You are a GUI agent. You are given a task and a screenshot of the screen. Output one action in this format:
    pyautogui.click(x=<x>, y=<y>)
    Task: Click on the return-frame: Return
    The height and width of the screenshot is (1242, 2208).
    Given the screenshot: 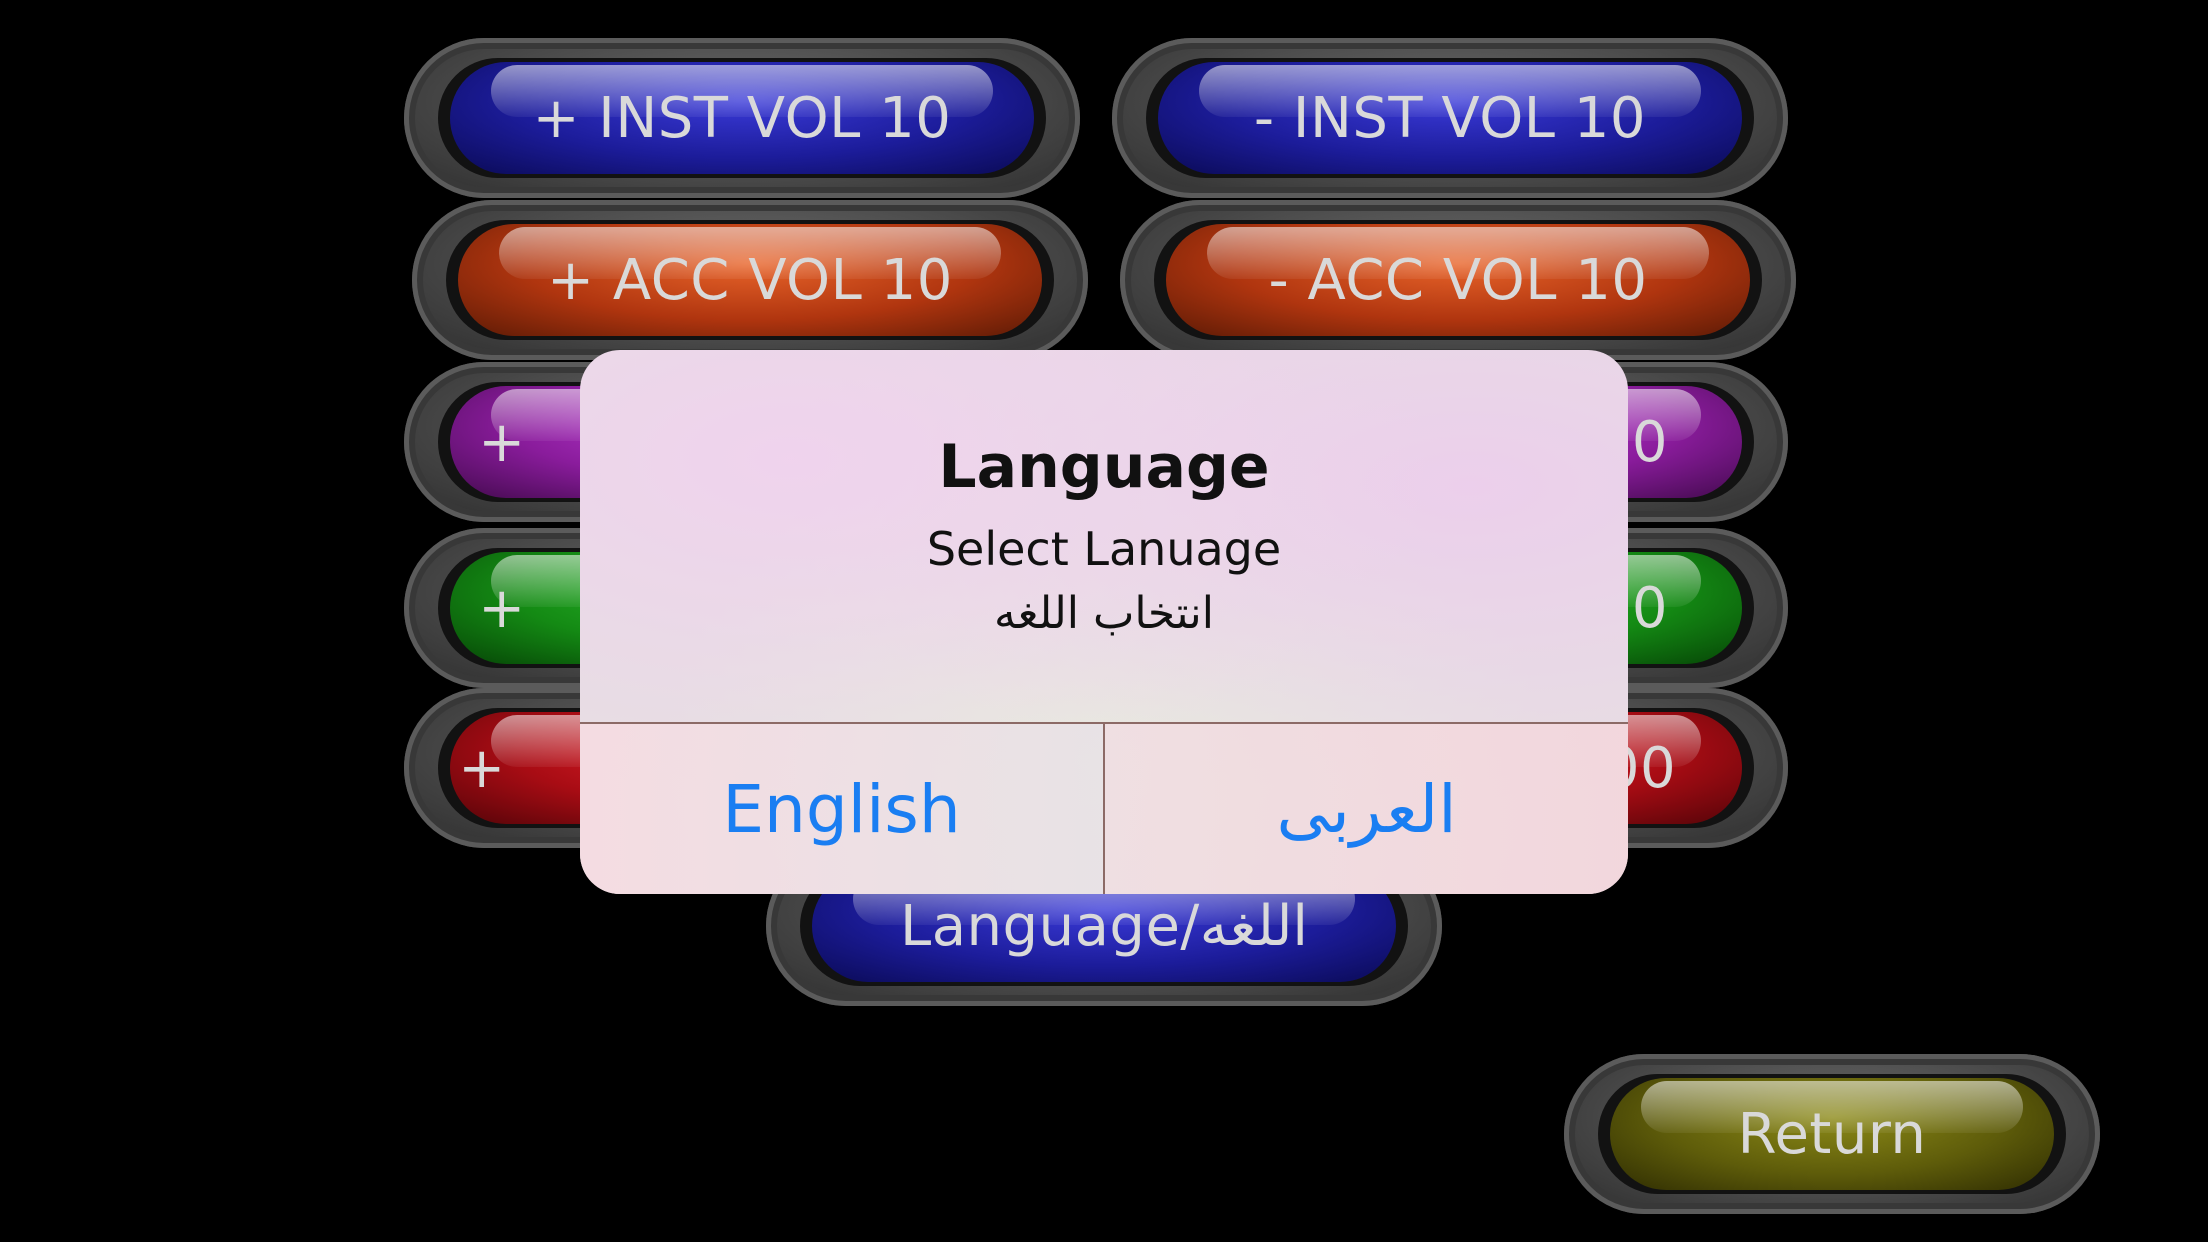 What is the action you would take?
    pyautogui.click(x=1832, y=1134)
    